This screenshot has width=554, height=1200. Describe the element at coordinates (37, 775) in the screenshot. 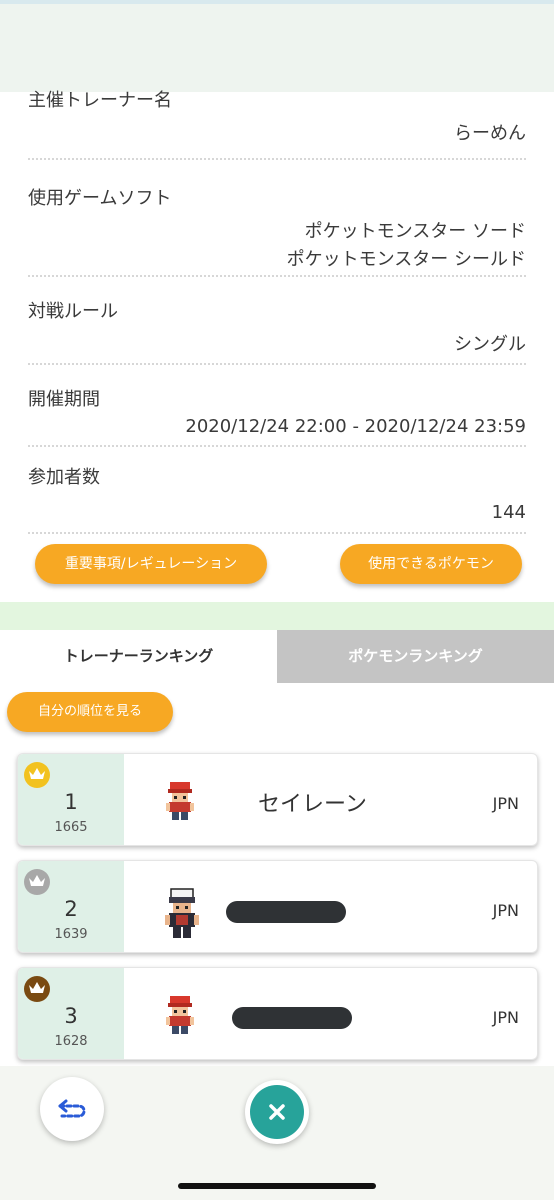

I see `gold-crown-icon` at that location.